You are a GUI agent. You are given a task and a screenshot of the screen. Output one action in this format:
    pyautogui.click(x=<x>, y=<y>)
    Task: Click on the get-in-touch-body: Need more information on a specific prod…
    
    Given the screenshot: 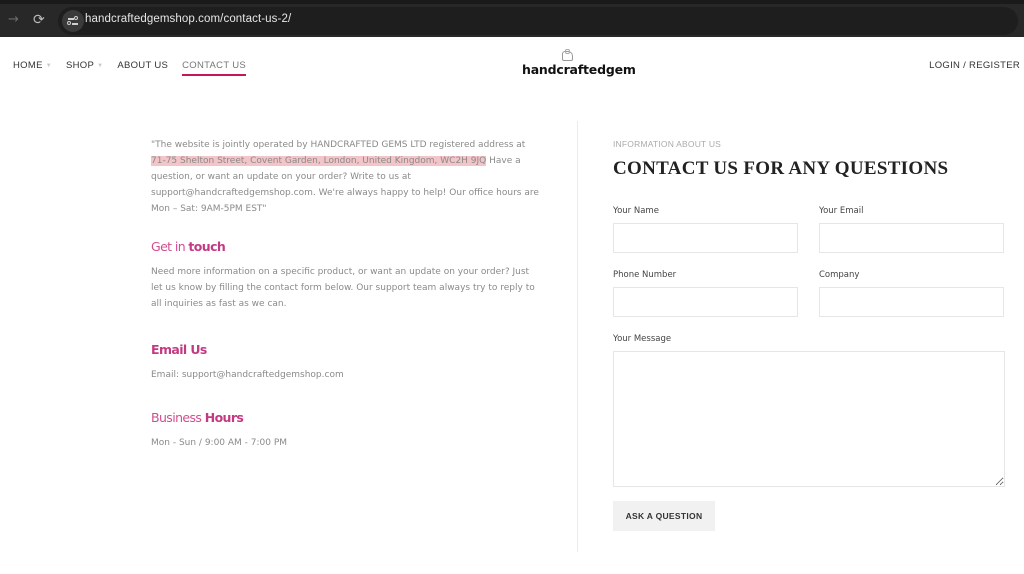 What is the action you would take?
    pyautogui.click(x=343, y=288)
    